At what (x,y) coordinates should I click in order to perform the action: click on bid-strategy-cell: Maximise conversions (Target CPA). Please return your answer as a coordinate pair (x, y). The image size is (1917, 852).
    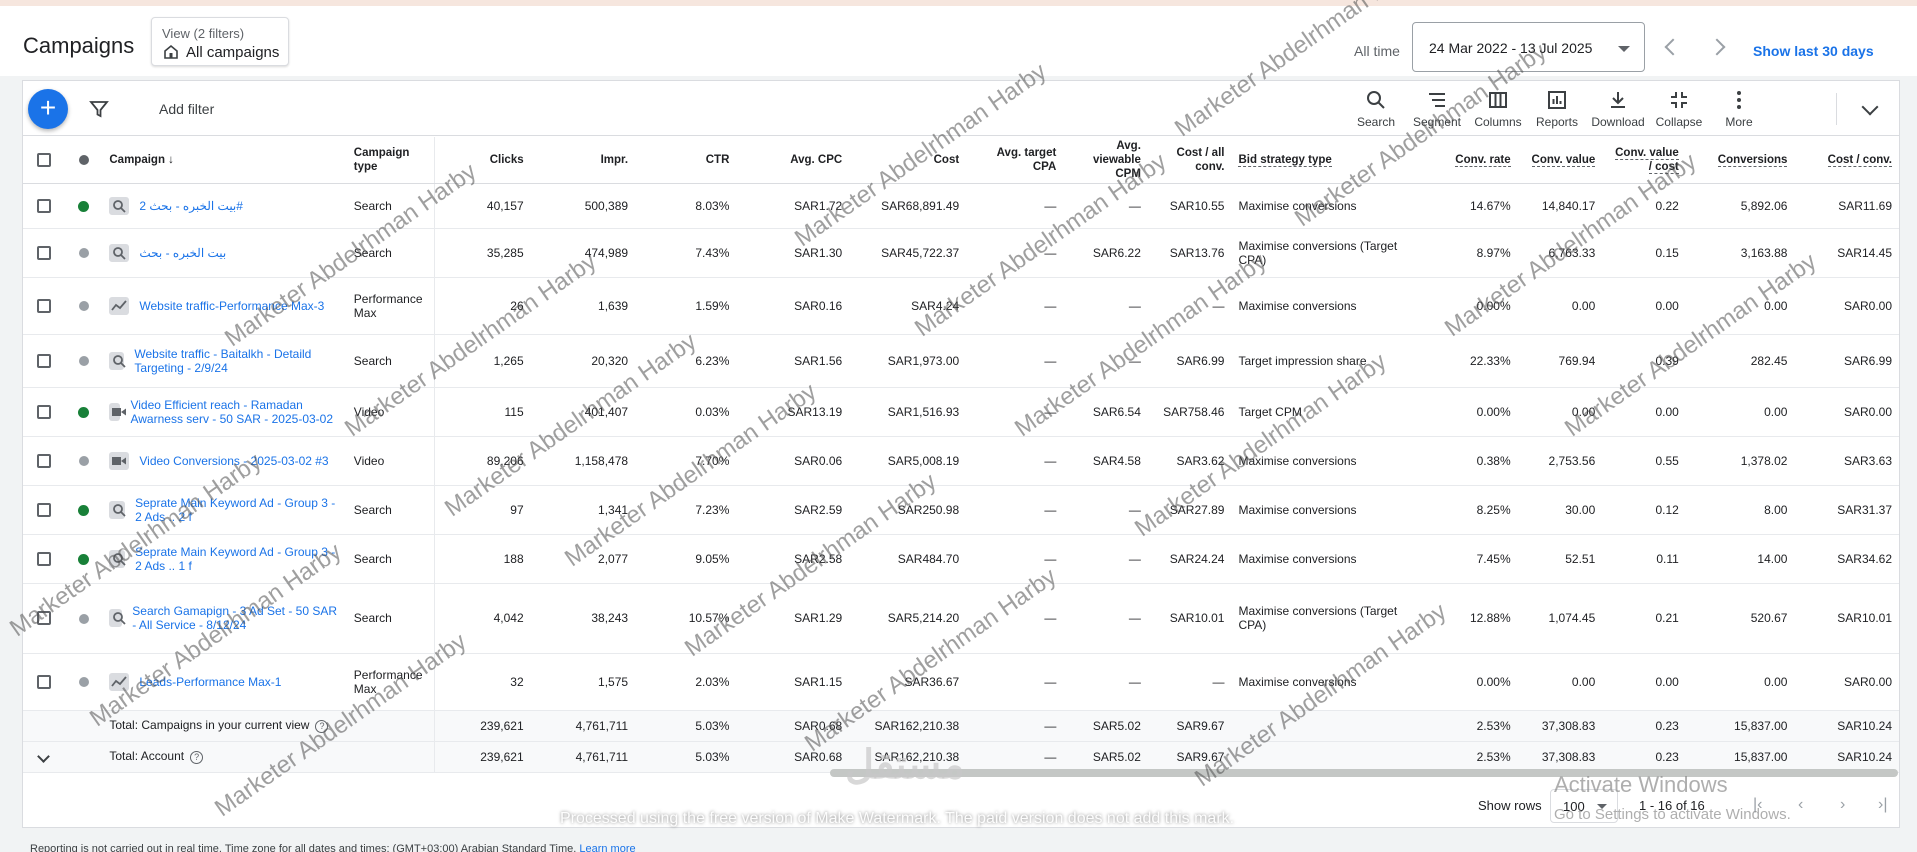
    Looking at the image, I should click on (1322, 253).